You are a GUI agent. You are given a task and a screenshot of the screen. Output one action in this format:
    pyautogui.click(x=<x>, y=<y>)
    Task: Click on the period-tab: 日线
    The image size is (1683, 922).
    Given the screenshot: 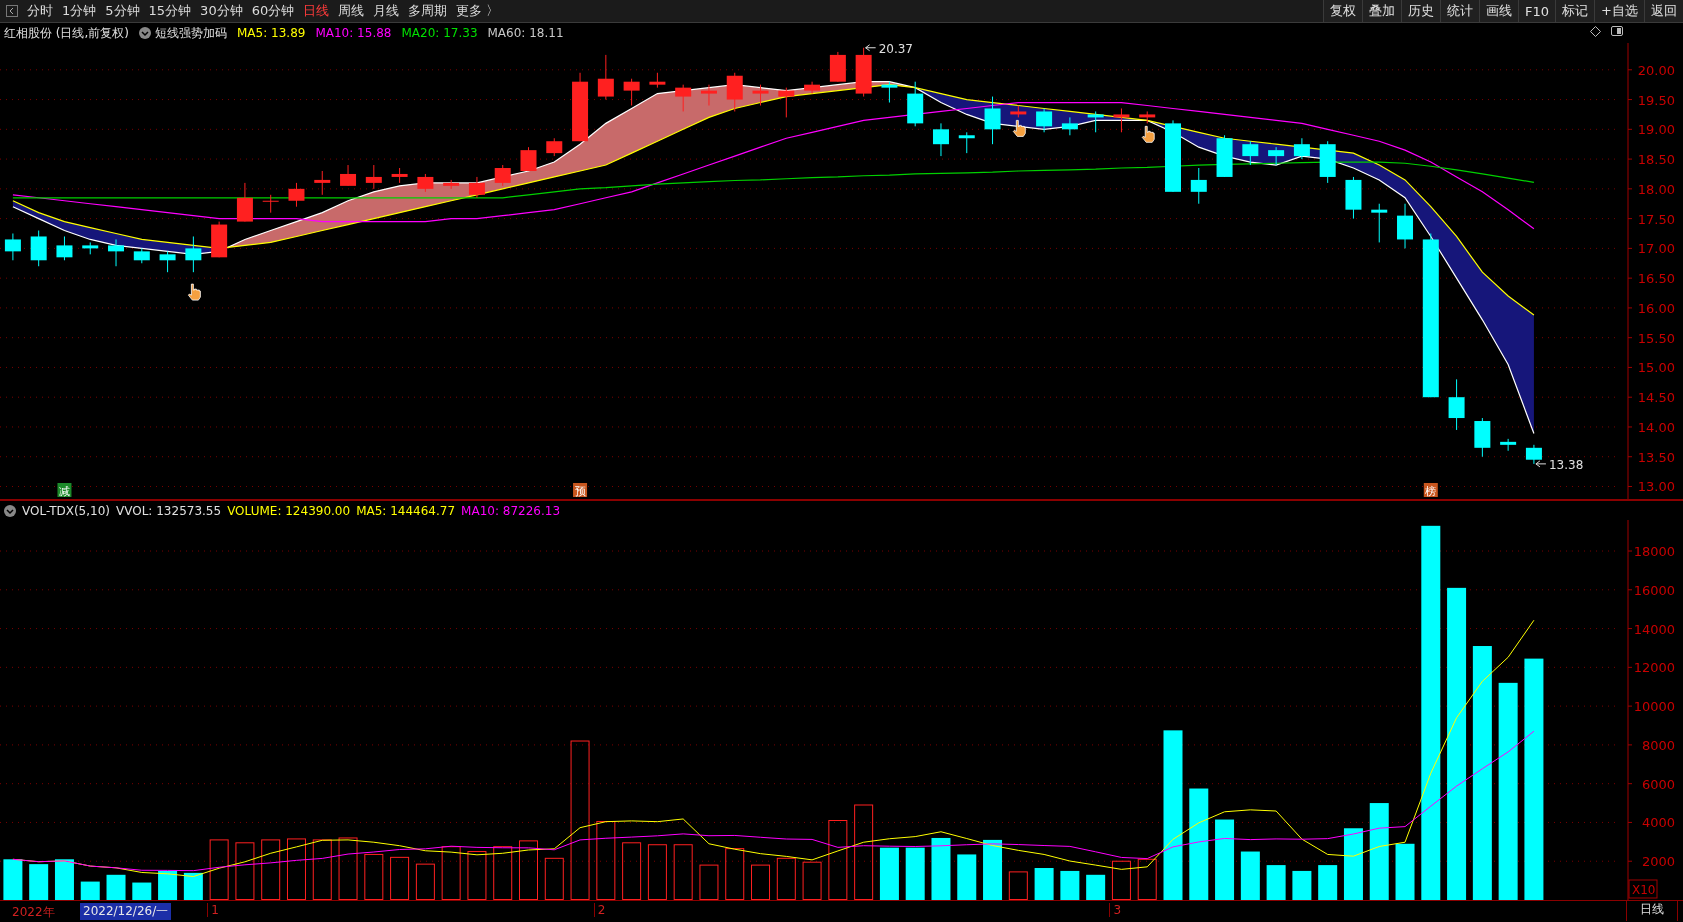 What is the action you would take?
    pyautogui.click(x=316, y=11)
    